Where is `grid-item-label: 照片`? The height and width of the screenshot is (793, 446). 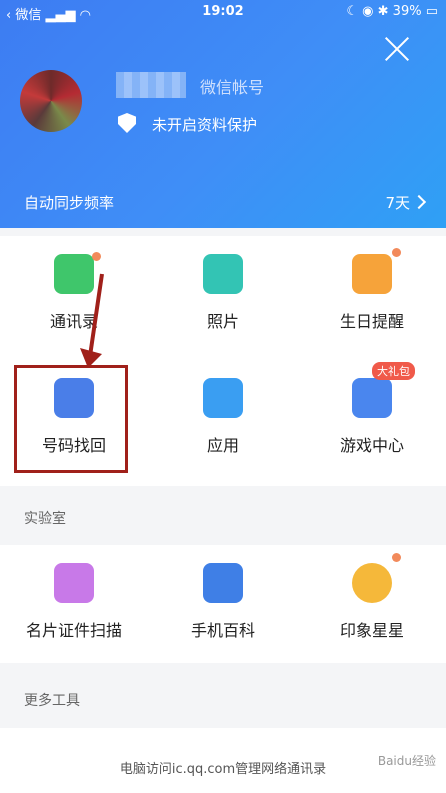
grid-item-label: 照片 is located at coordinates (222, 321).